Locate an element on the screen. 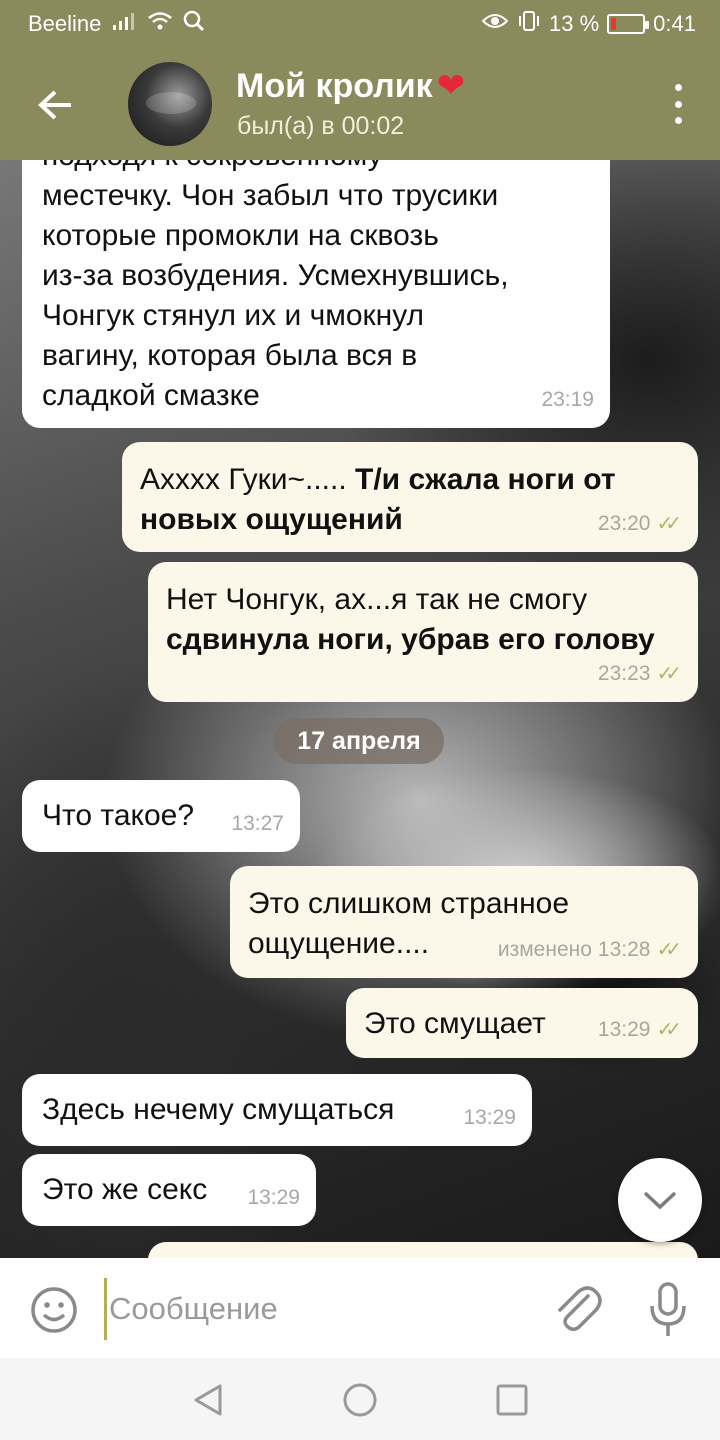 This screenshot has width=720, height=1440. back-button is located at coordinates (55, 105).